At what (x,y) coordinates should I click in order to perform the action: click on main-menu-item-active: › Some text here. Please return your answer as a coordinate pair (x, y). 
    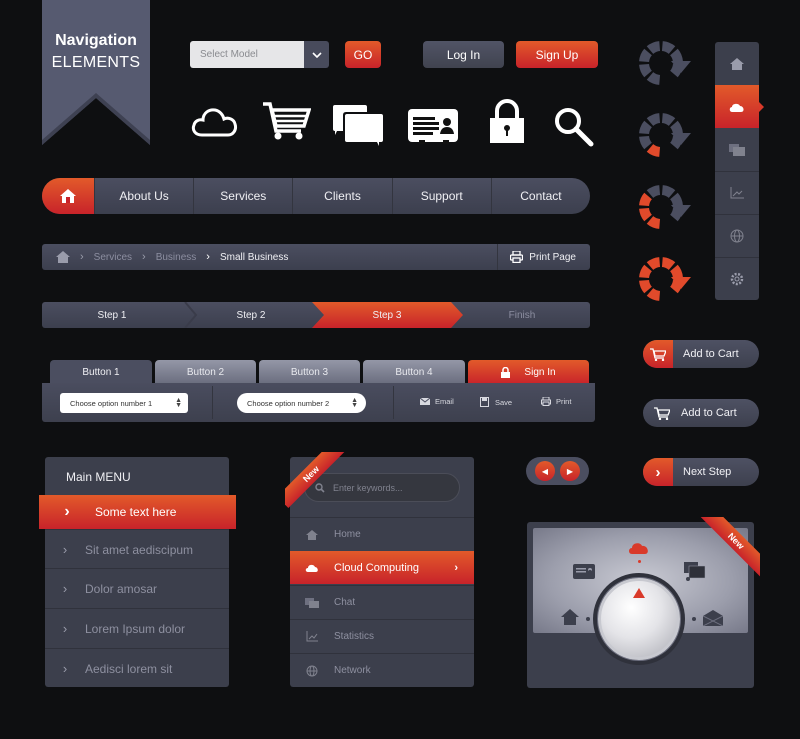
    Looking at the image, I should click on (137, 512).